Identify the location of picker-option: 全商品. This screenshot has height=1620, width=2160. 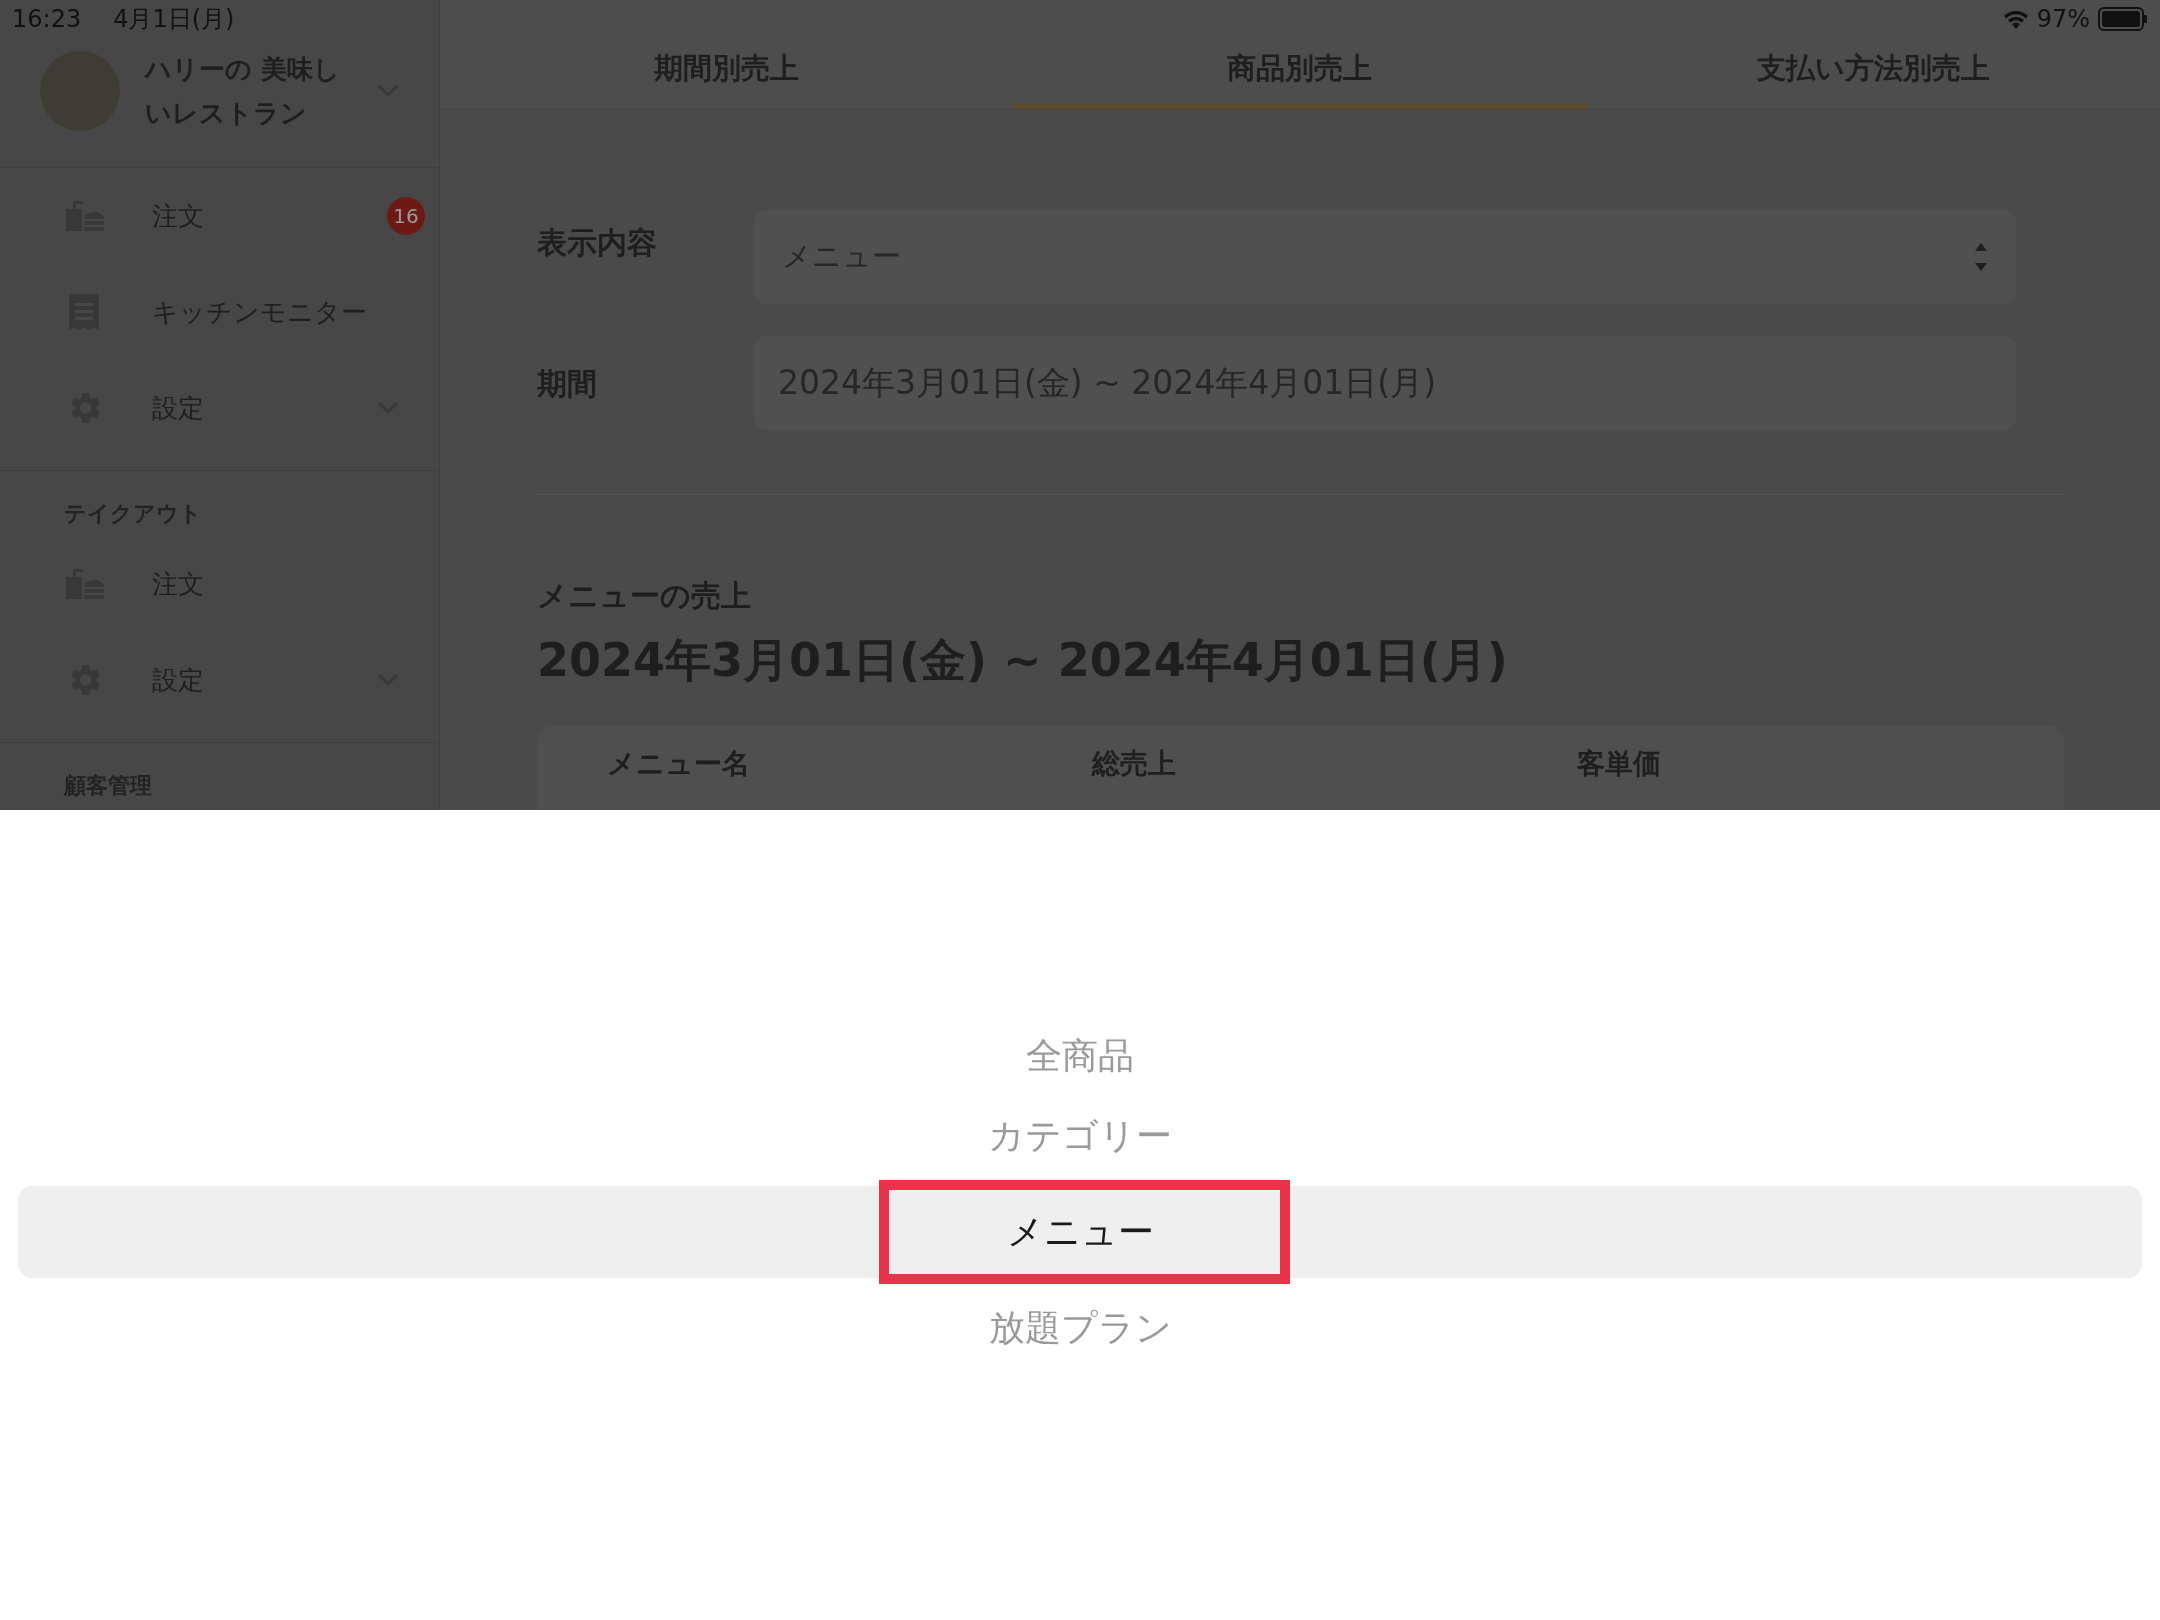
(1080, 1056).